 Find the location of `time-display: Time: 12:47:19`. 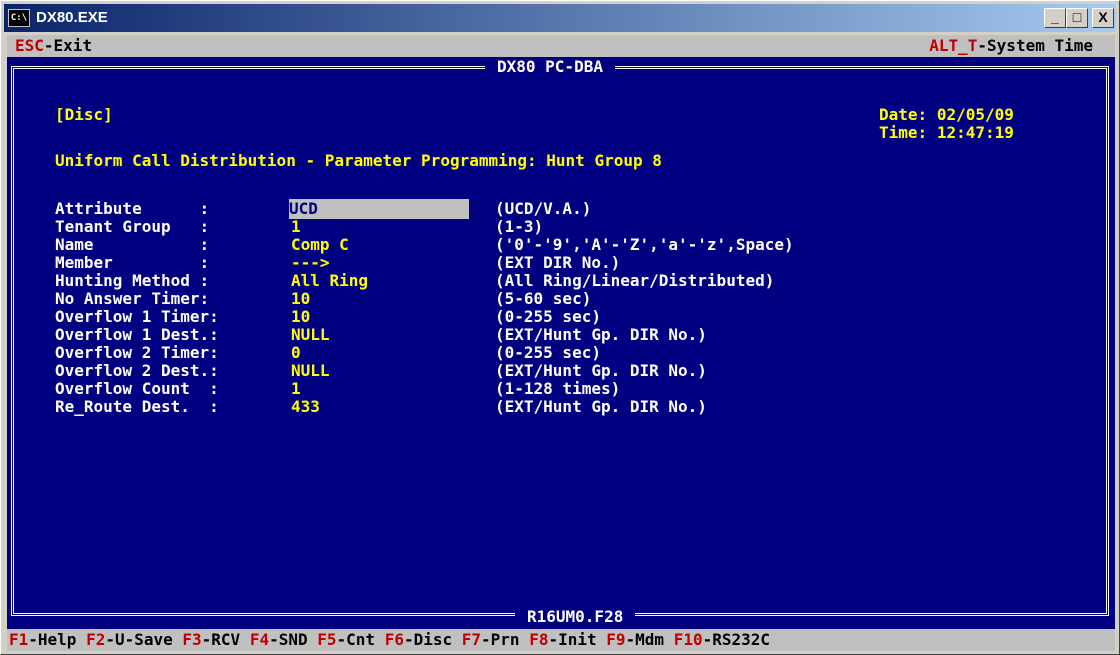

time-display: Time: 12:47:19 is located at coordinates (946, 133).